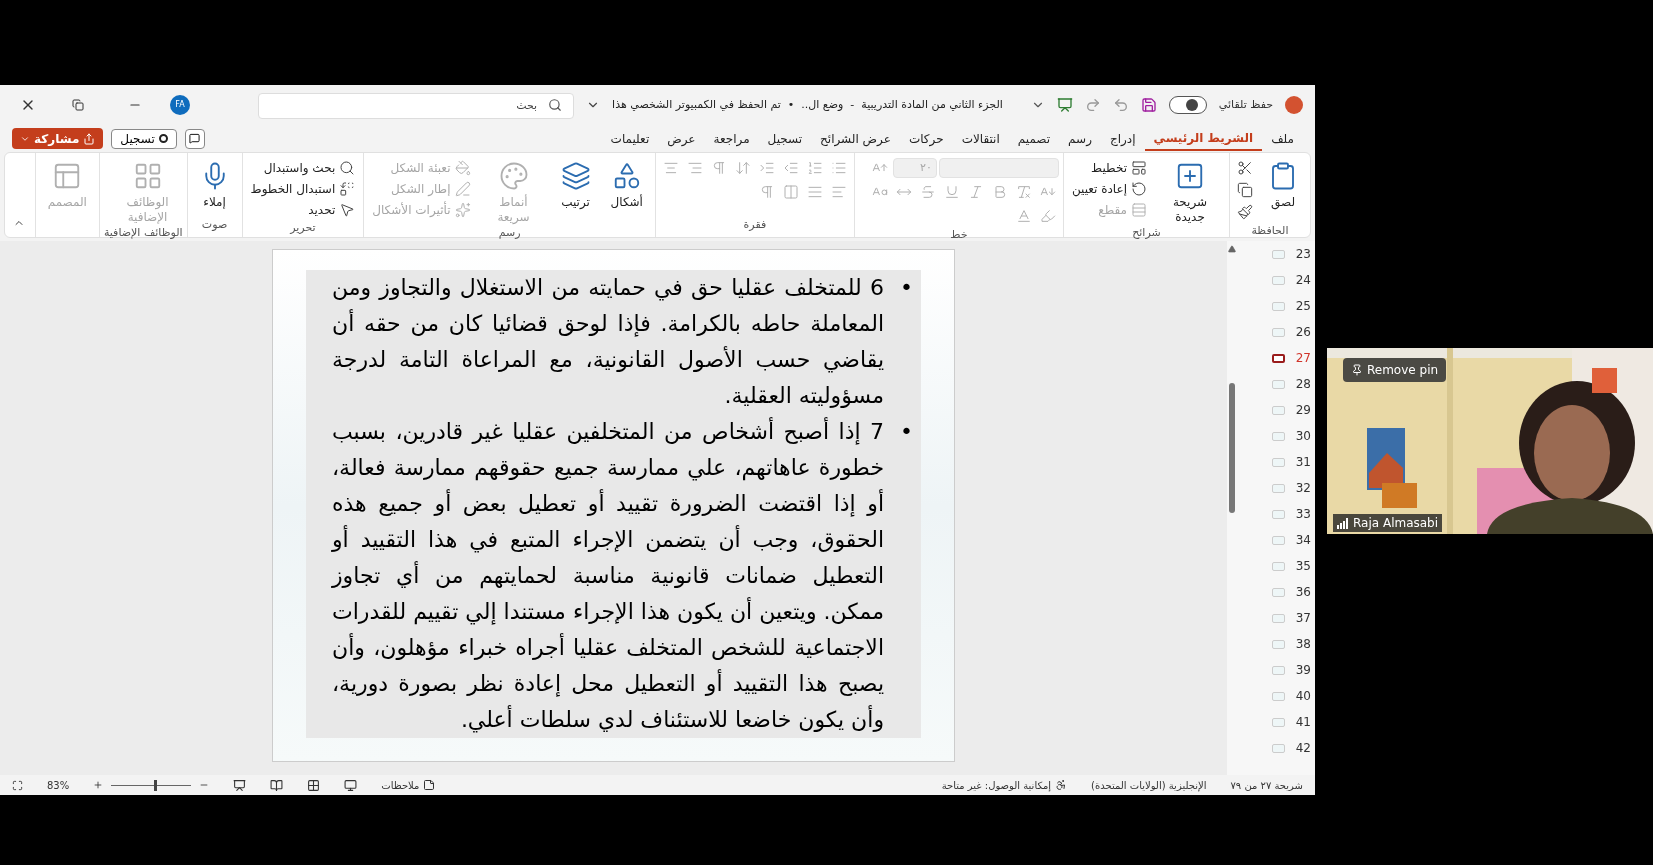 Image resolution: width=1653 pixels, height=865 pixels. Describe the element at coordinates (1148, 105) in the screenshot. I see `save-icon` at that location.